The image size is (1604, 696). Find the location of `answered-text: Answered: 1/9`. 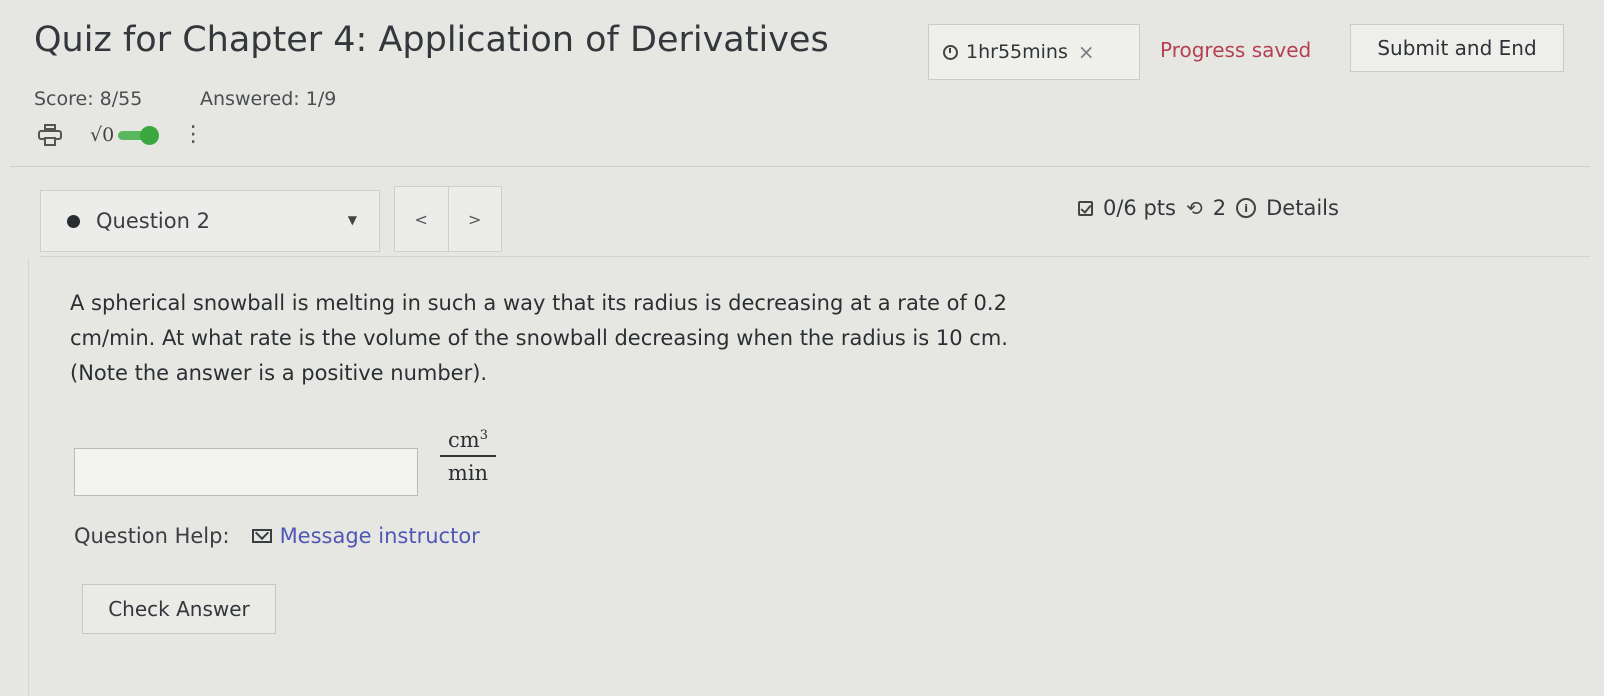

answered-text: Answered: 1/9 is located at coordinates (268, 99).